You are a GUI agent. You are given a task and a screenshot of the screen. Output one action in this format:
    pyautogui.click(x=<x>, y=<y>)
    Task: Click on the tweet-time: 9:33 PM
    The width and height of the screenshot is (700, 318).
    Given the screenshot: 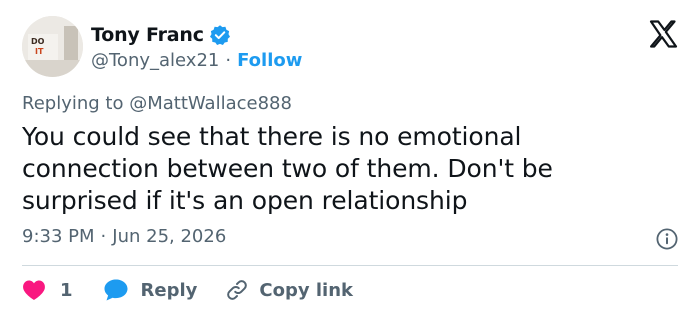 What is the action you would take?
    pyautogui.click(x=58, y=236)
    